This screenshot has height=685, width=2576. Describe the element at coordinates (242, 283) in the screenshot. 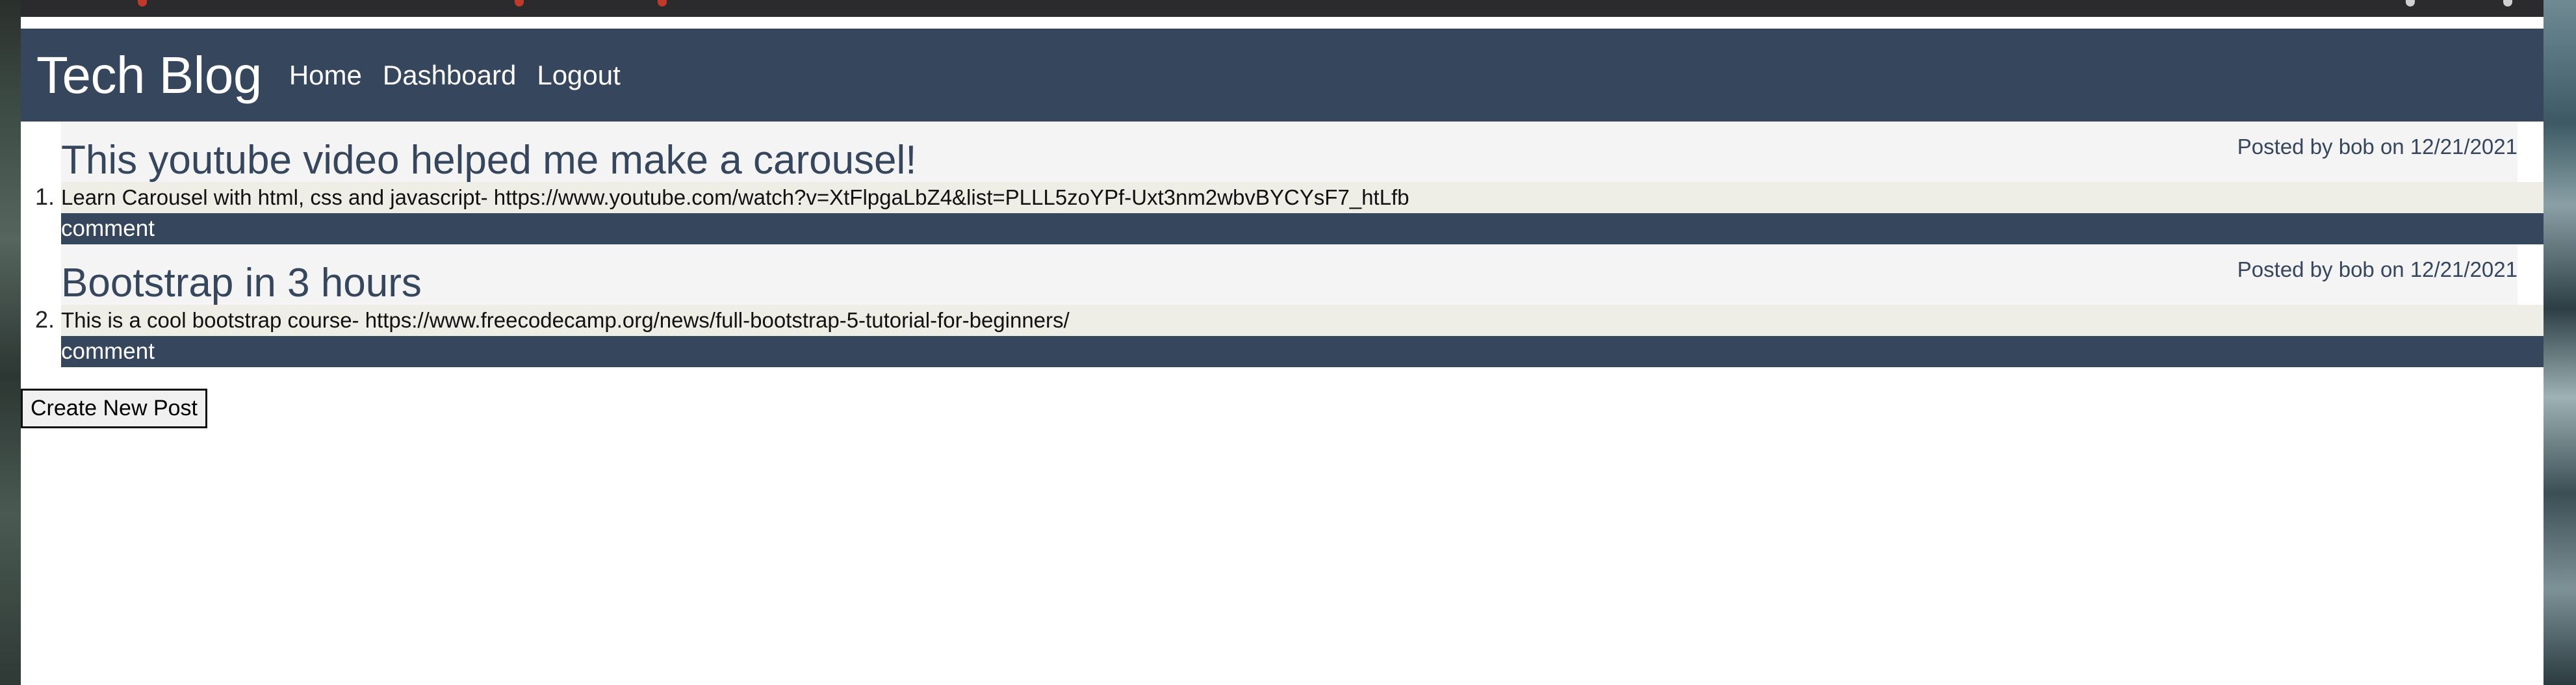

I see `post-title: Bootstrap in 3 hours` at that location.